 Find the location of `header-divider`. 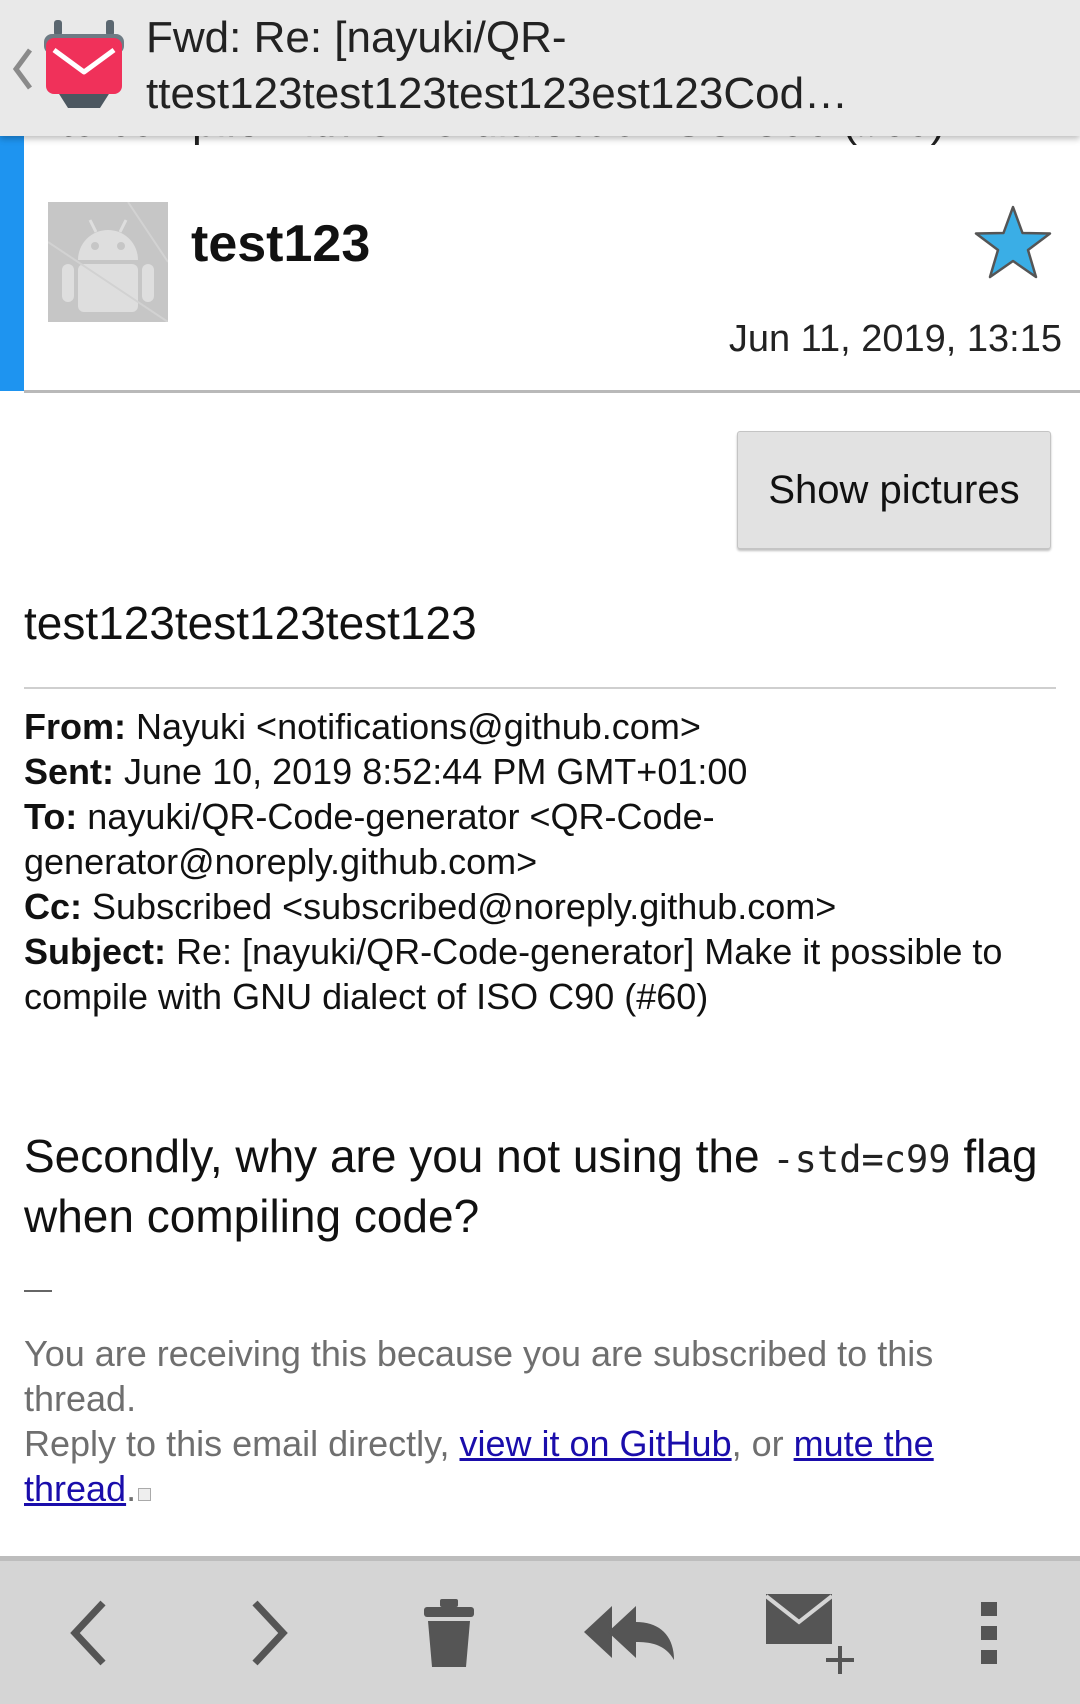

header-divider is located at coordinates (552, 391).